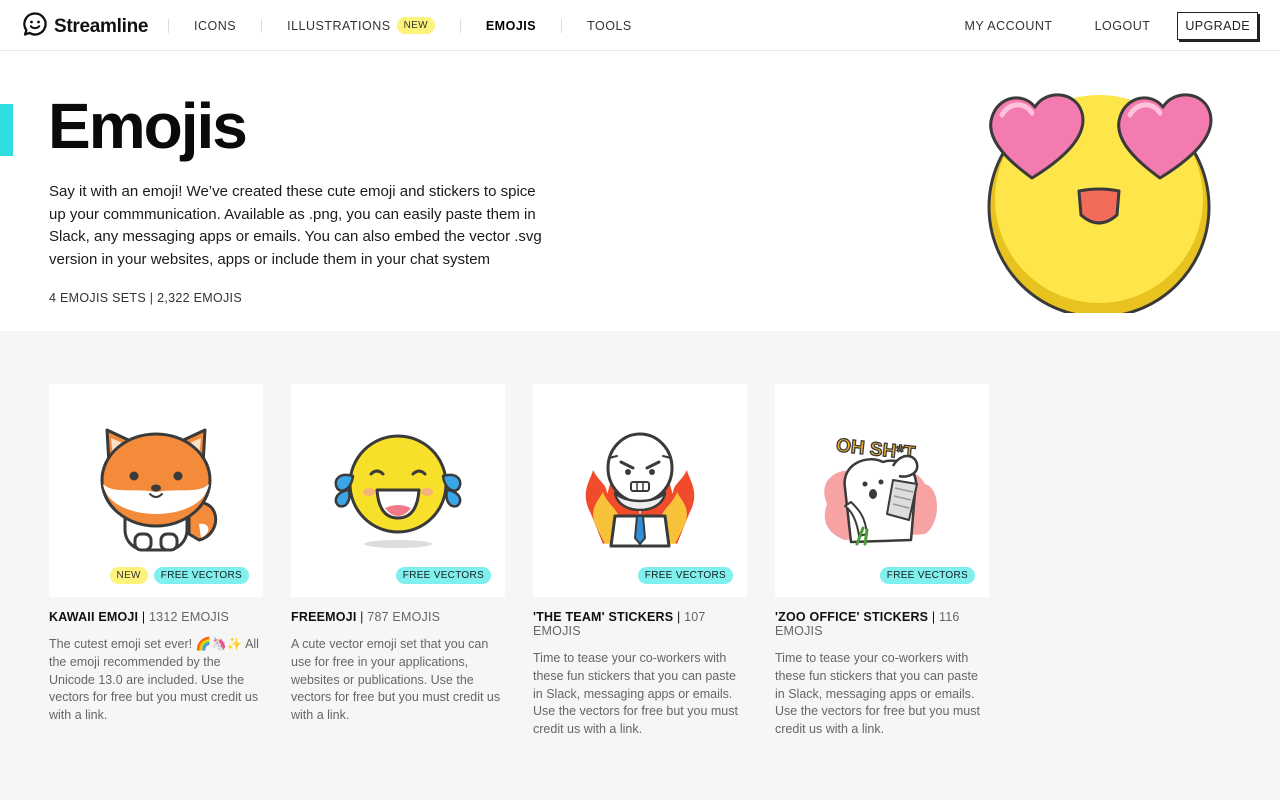 Image resolution: width=1280 pixels, height=800 pixels. What do you see at coordinates (148, 126) in the screenshot?
I see `page-title: Emojis` at bounding box center [148, 126].